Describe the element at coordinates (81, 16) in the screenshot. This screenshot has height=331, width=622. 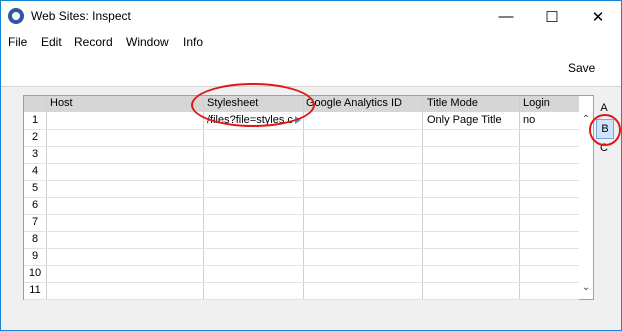
I see `window-title: Web Sites: Inspect` at that location.